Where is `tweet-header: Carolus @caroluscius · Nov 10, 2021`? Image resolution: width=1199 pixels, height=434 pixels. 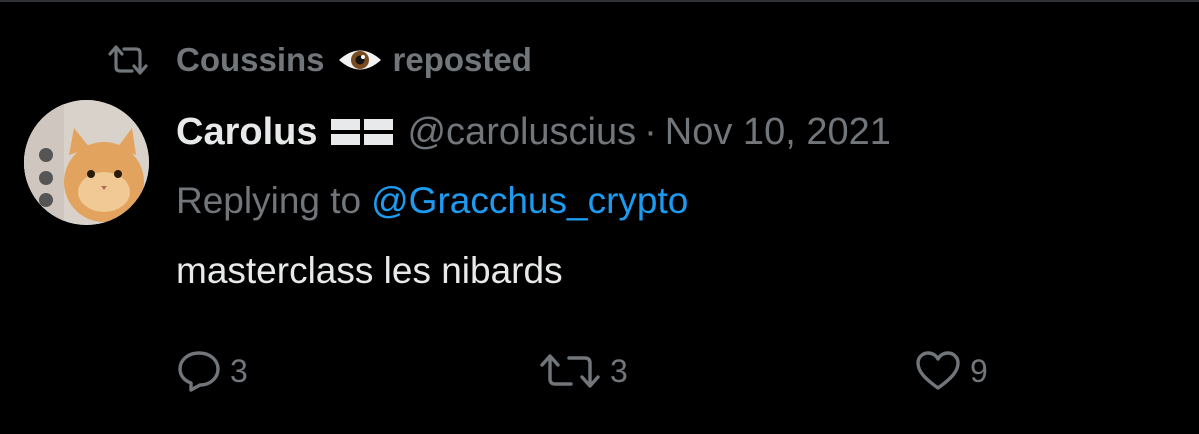 tweet-header: Carolus @caroluscius · Nov 10, 2021 is located at coordinates (533, 132).